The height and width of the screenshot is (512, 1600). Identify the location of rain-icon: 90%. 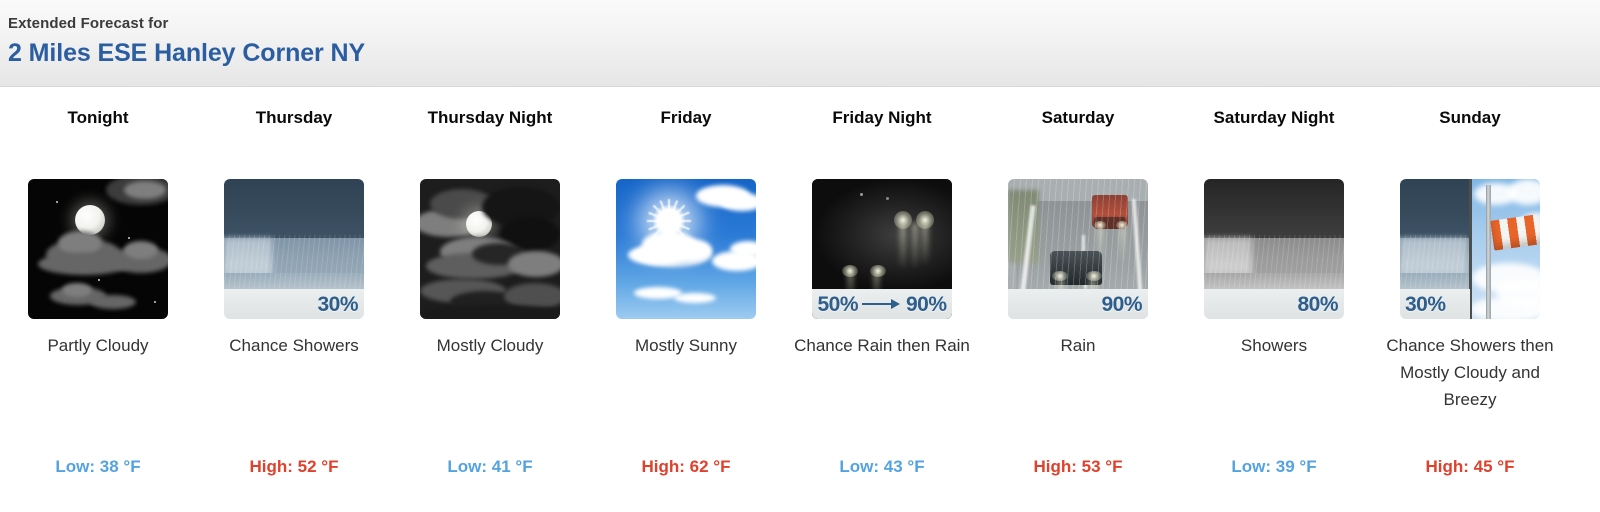
(1078, 249).